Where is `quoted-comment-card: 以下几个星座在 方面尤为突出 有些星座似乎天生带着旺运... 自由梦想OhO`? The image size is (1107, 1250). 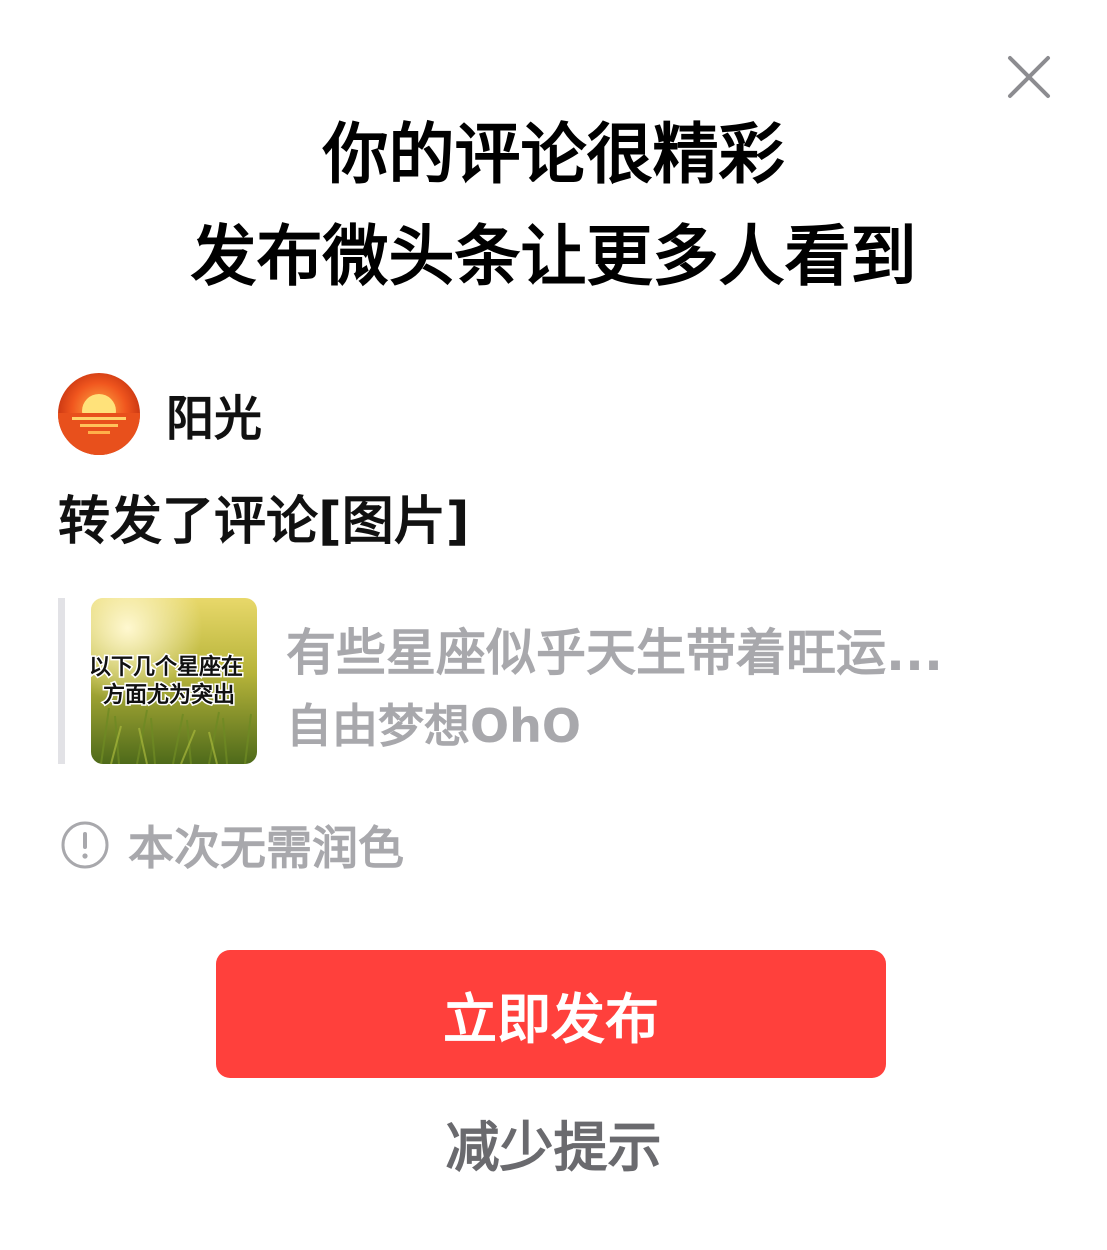
quoted-comment-card: 以下几个星座在 方面尤为突出 有些星座似乎天生带着旺运... 自由梦想OhO is located at coordinates (553, 681).